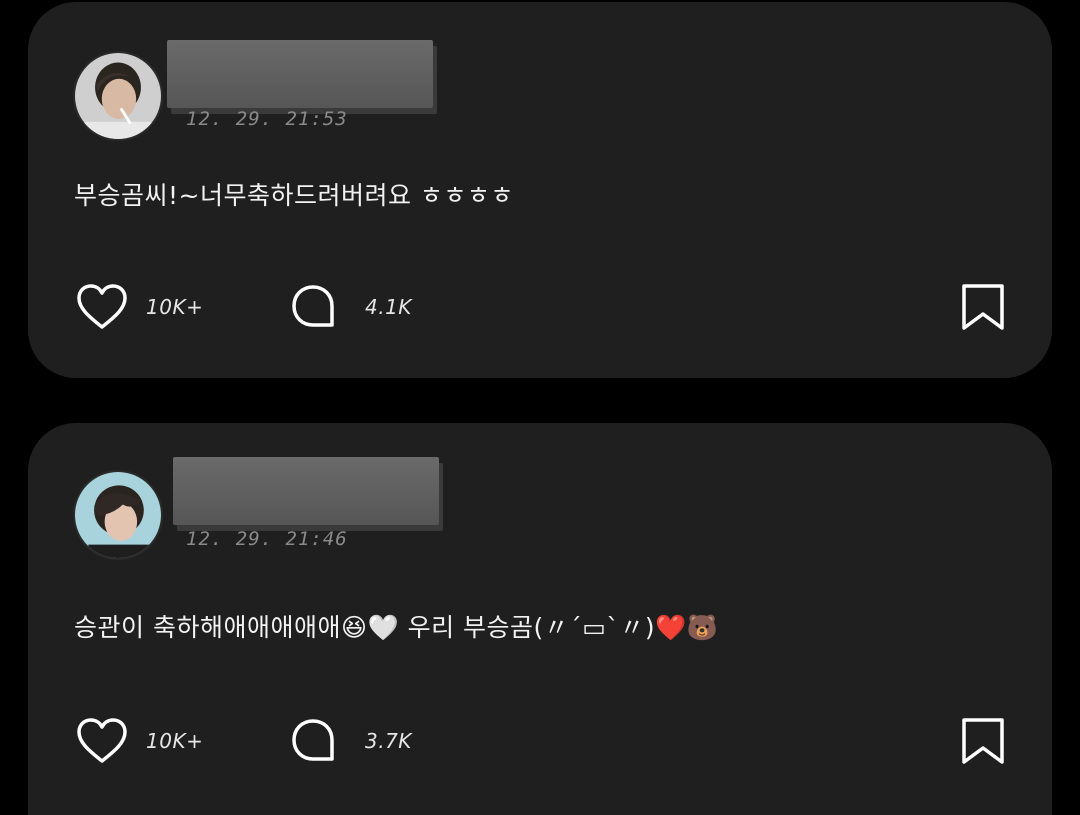 Image resolution: width=1080 pixels, height=815 pixels. I want to click on post-timestamp: 12. 29. 21:46, so click(267, 539).